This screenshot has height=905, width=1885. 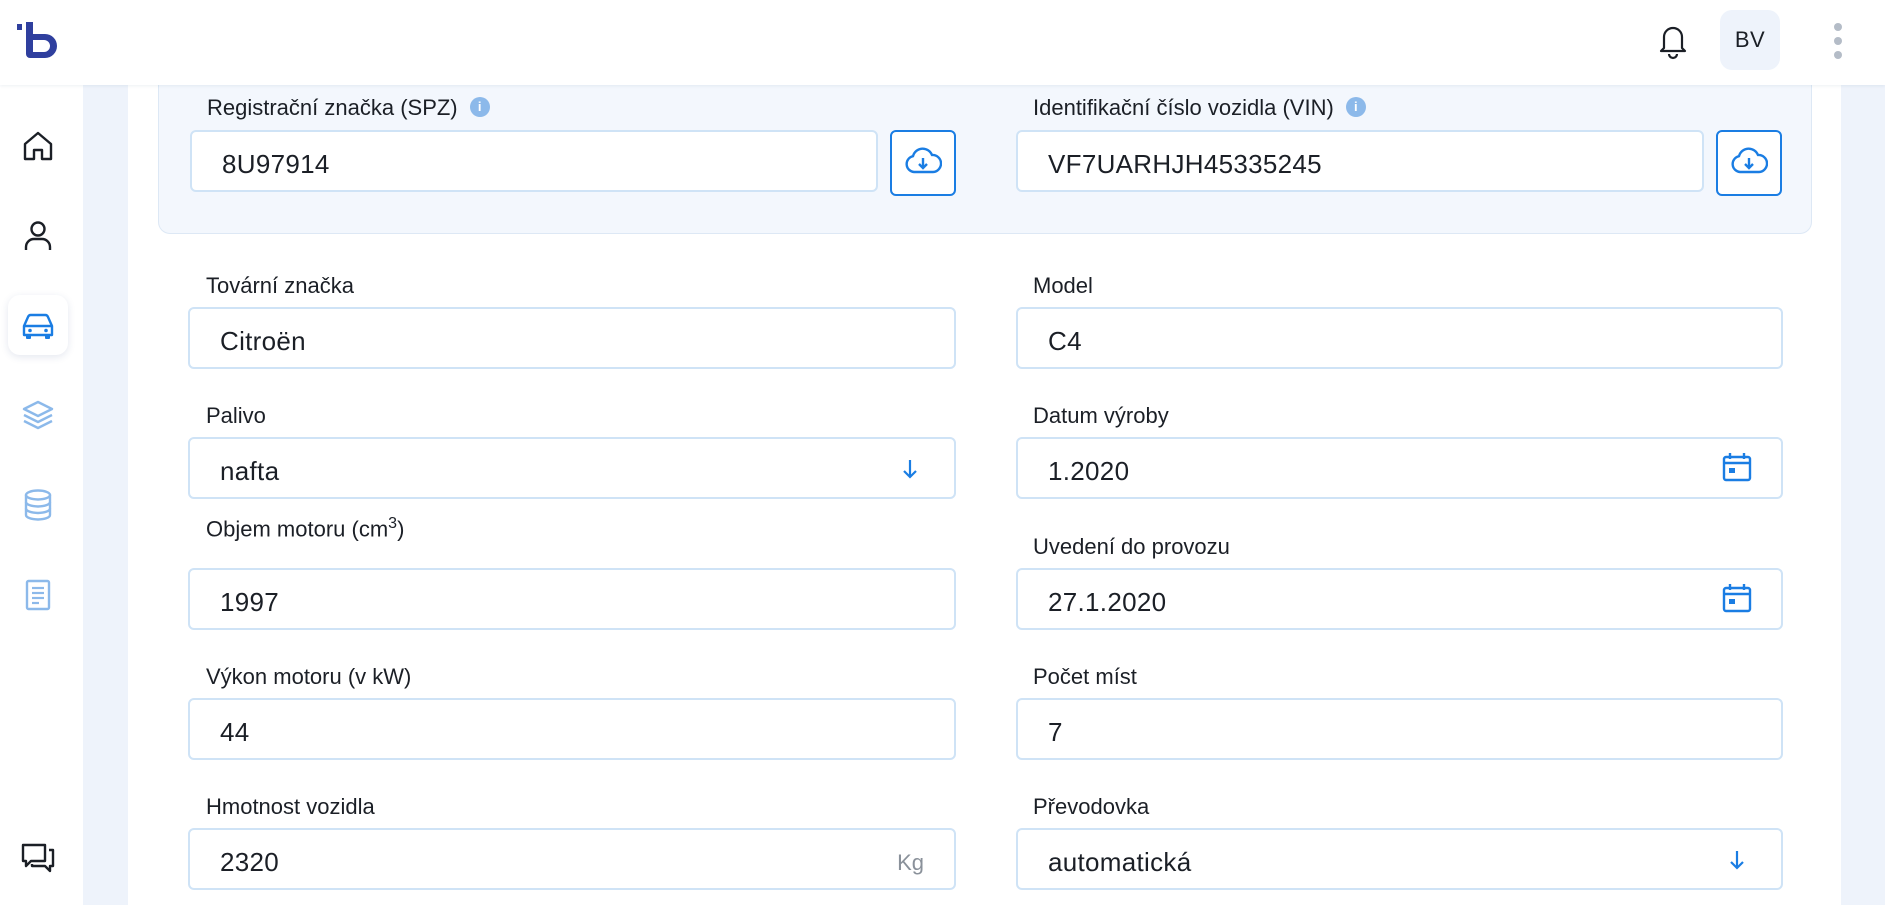 What do you see at coordinates (1750, 40) in the screenshot?
I see `avatar: BV` at bounding box center [1750, 40].